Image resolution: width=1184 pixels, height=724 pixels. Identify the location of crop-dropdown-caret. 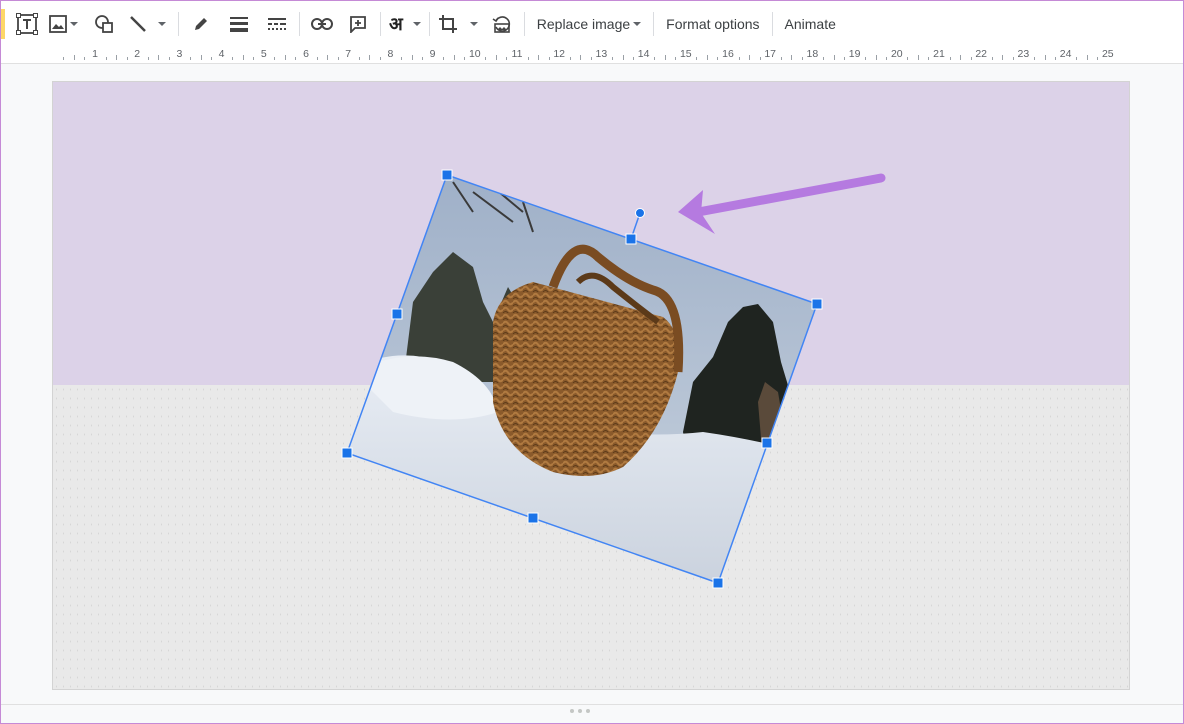
(473, 24).